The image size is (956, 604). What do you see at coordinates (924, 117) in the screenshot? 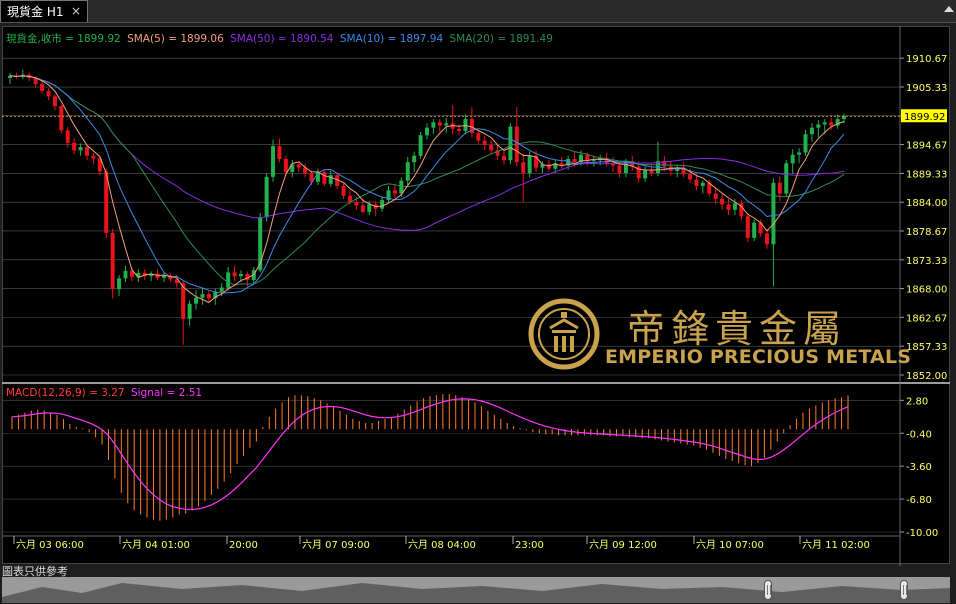
I see `current-price-label: 1899.92` at bounding box center [924, 117].